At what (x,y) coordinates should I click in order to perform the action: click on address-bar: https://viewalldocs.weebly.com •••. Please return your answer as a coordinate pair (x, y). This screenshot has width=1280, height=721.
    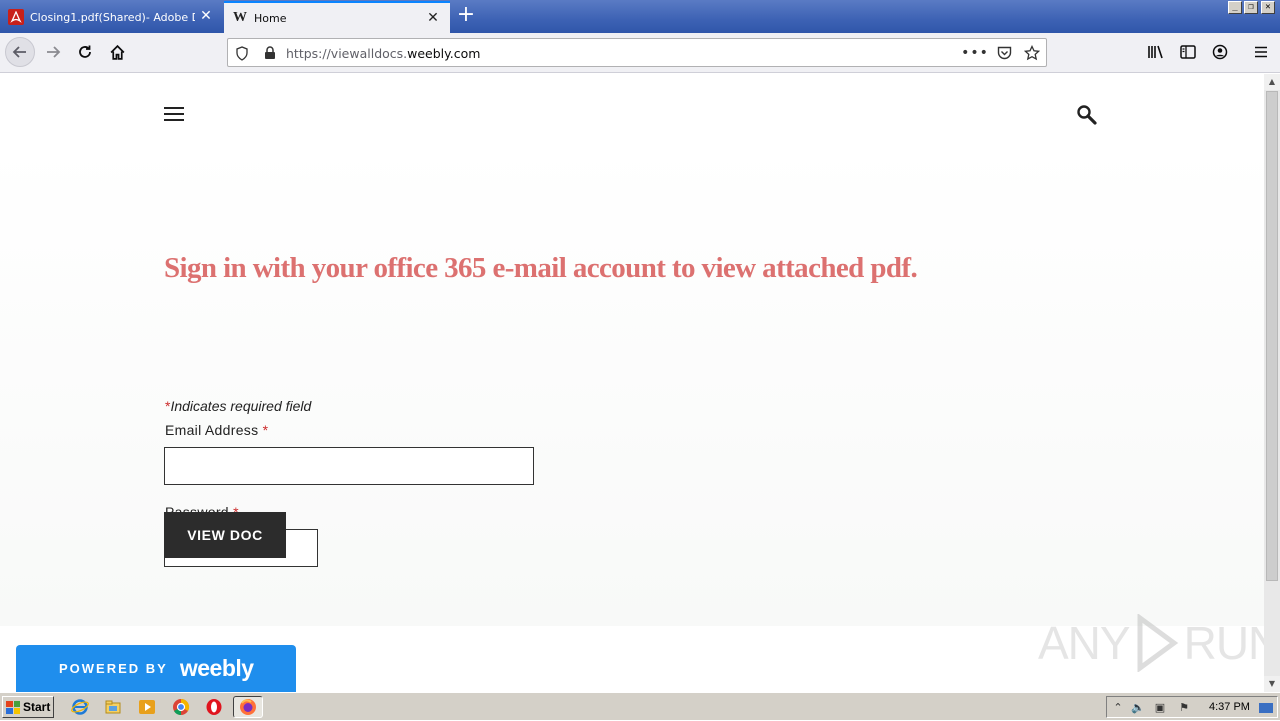
    Looking at the image, I should click on (637, 52).